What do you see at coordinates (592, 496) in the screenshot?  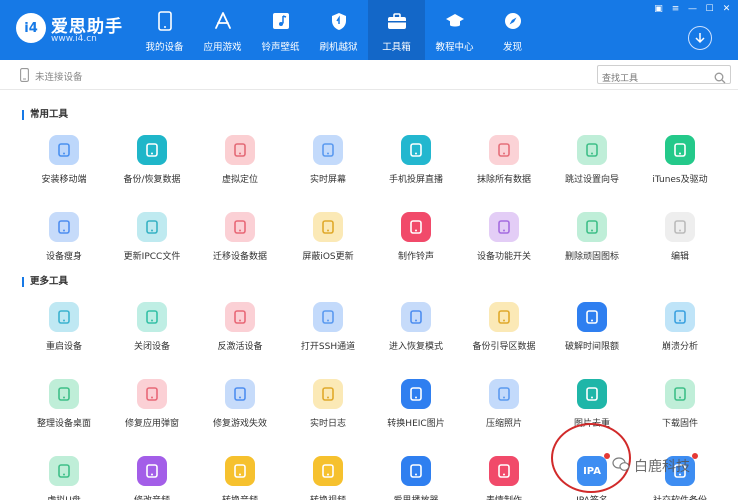 I see `tool-label: IPA签名` at bounding box center [592, 496].